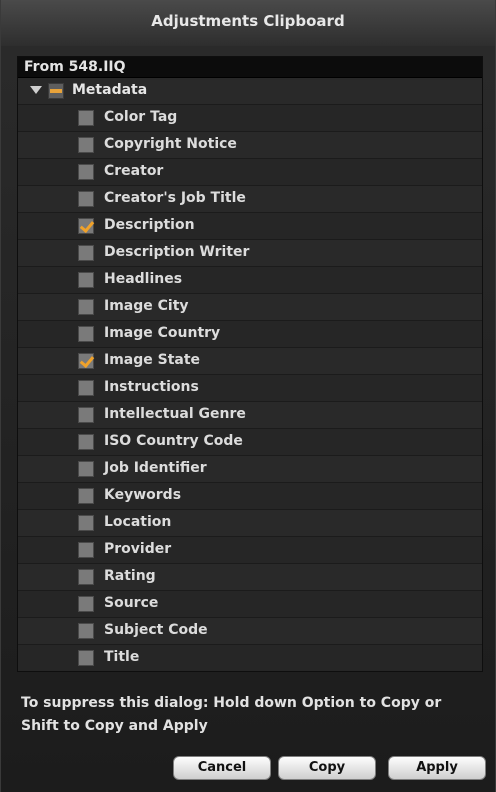 The image size is (496, 792). Describe the element at coordinates (250, 415) in the screenshot. I see `metadata-item-row: Intellectual Genre` at that location.